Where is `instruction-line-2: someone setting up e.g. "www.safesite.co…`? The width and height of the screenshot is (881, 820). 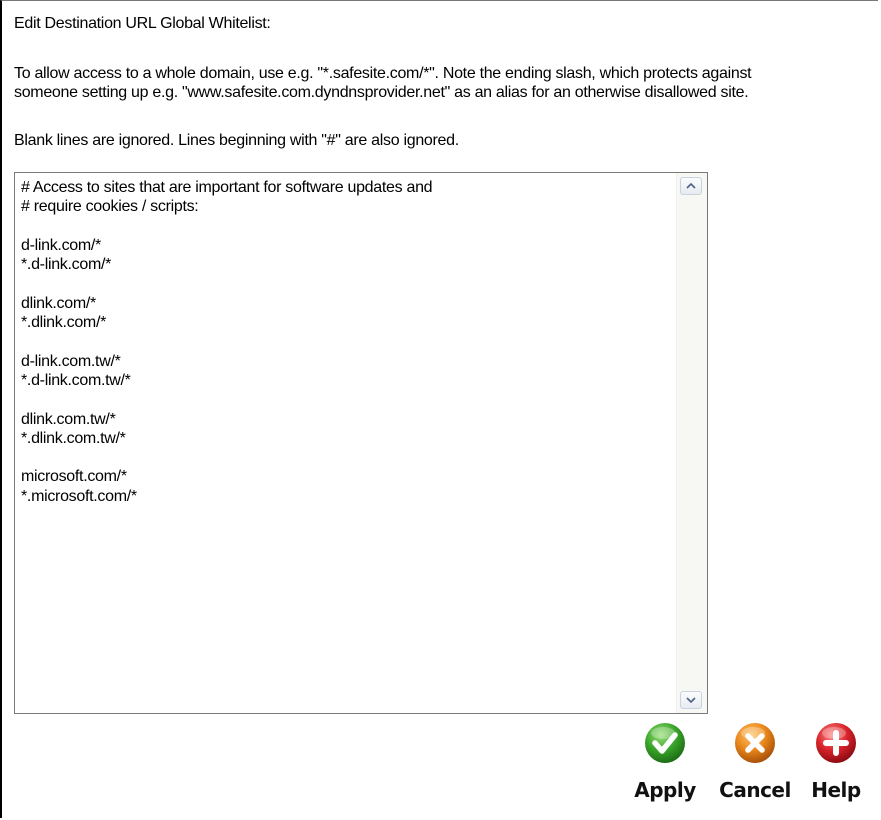 instruction-line-2: someone setting up e.g. "www.safesite.co… is located at coordinates (381, 92).